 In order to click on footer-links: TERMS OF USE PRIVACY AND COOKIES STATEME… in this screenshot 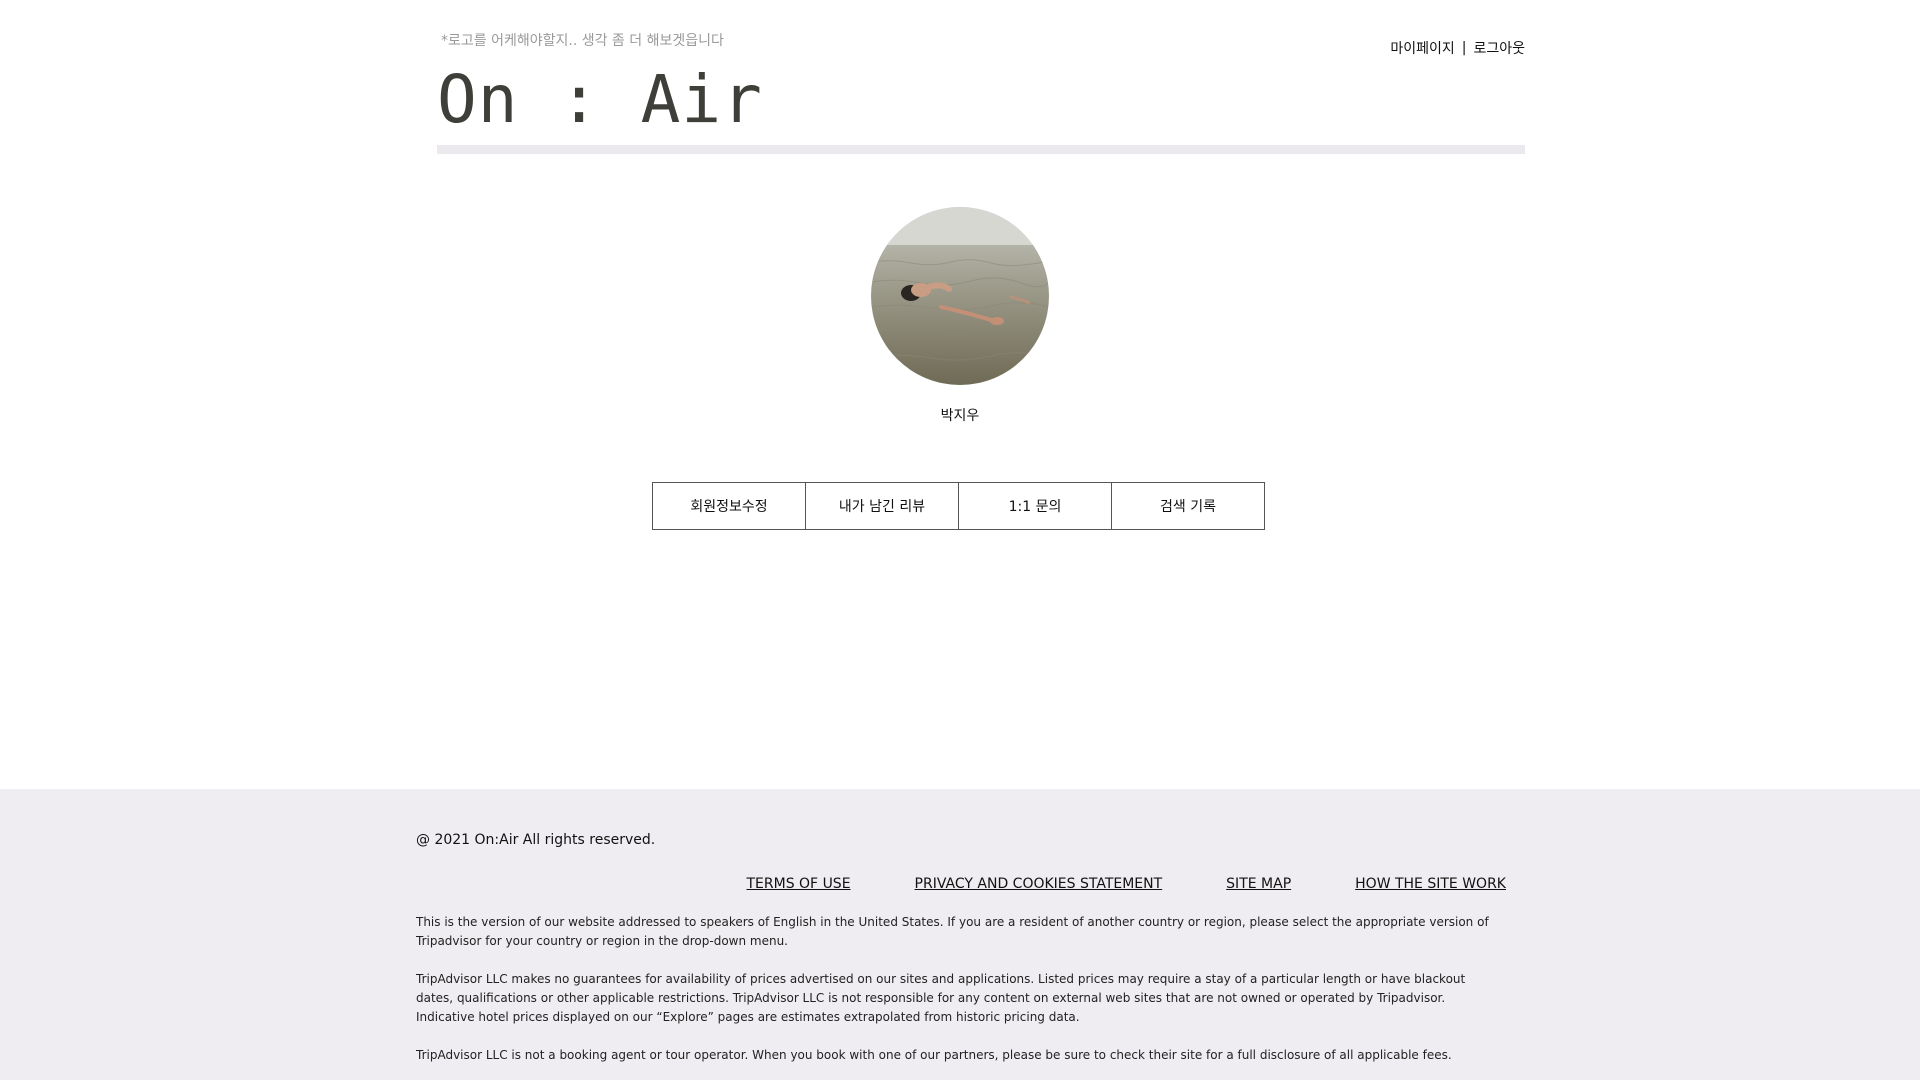, I will do `click(1127, 884)`.